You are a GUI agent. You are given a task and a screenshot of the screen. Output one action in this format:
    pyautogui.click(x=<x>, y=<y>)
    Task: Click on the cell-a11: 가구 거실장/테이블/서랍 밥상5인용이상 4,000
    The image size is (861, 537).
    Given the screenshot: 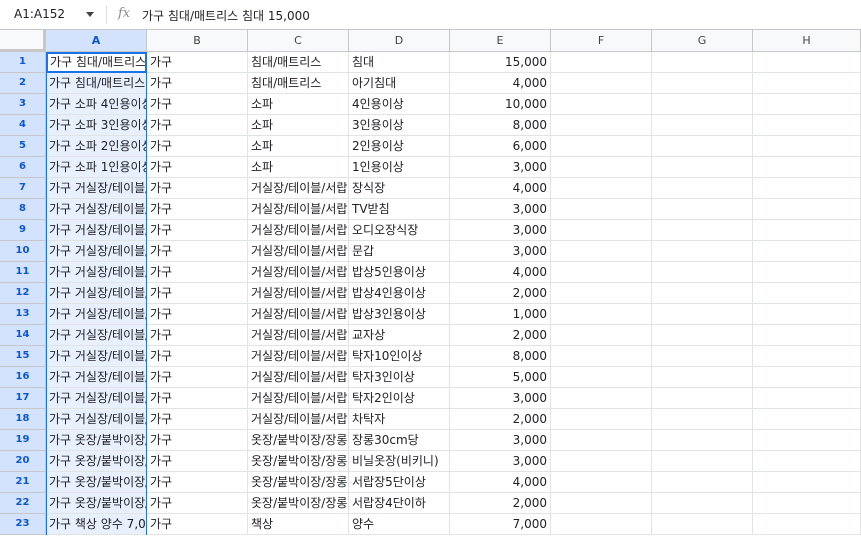 What is the action you would take?
    pyautogui.click(x=96, y=272)
    